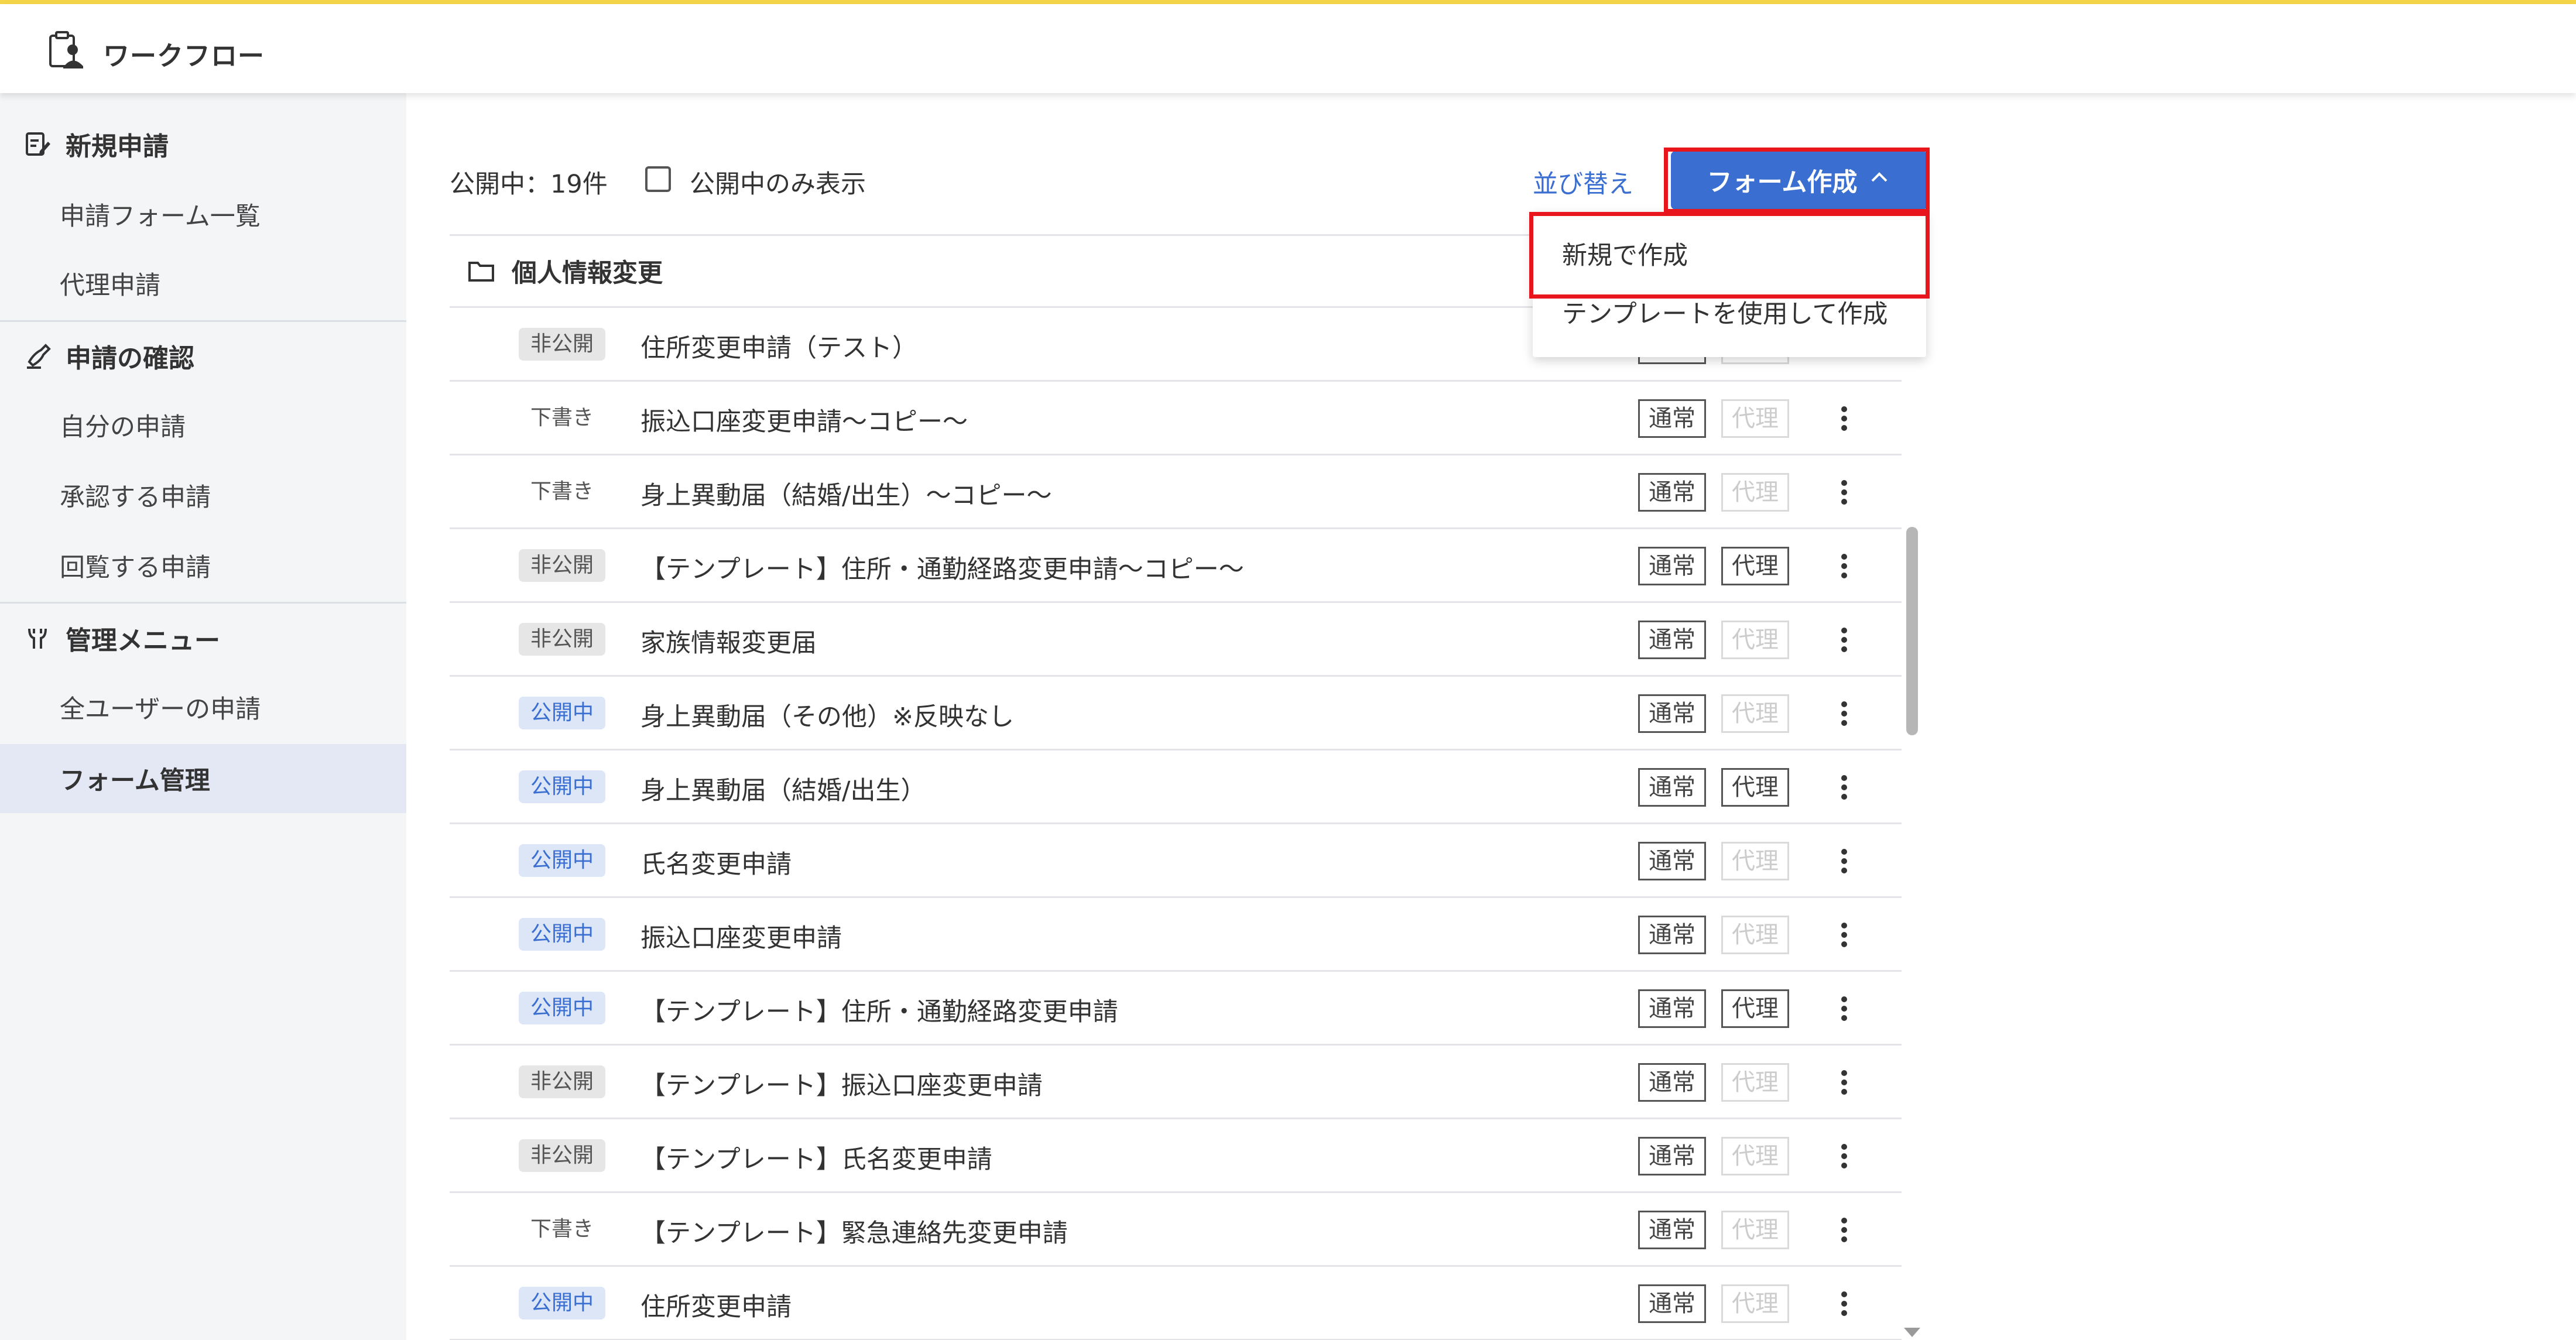  Describe the element at coordinates (783, 788) in the screenshot. I see `form-title: 身上異動届（結婚/出生）` at that location.